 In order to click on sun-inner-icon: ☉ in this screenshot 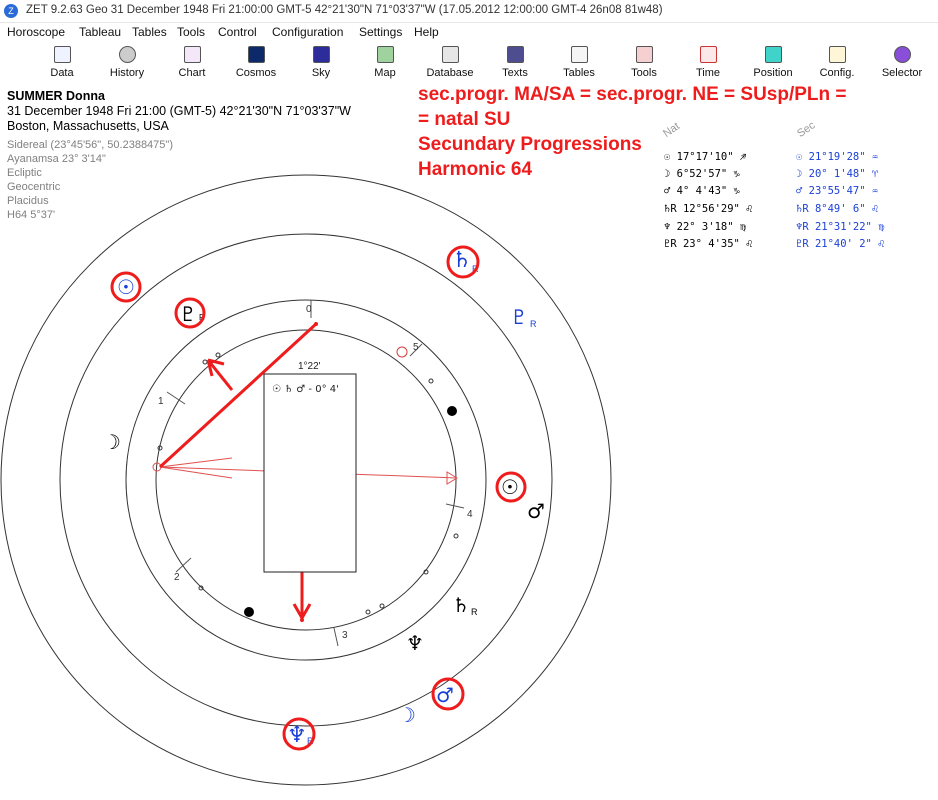, I will do `click(510, 487)`.